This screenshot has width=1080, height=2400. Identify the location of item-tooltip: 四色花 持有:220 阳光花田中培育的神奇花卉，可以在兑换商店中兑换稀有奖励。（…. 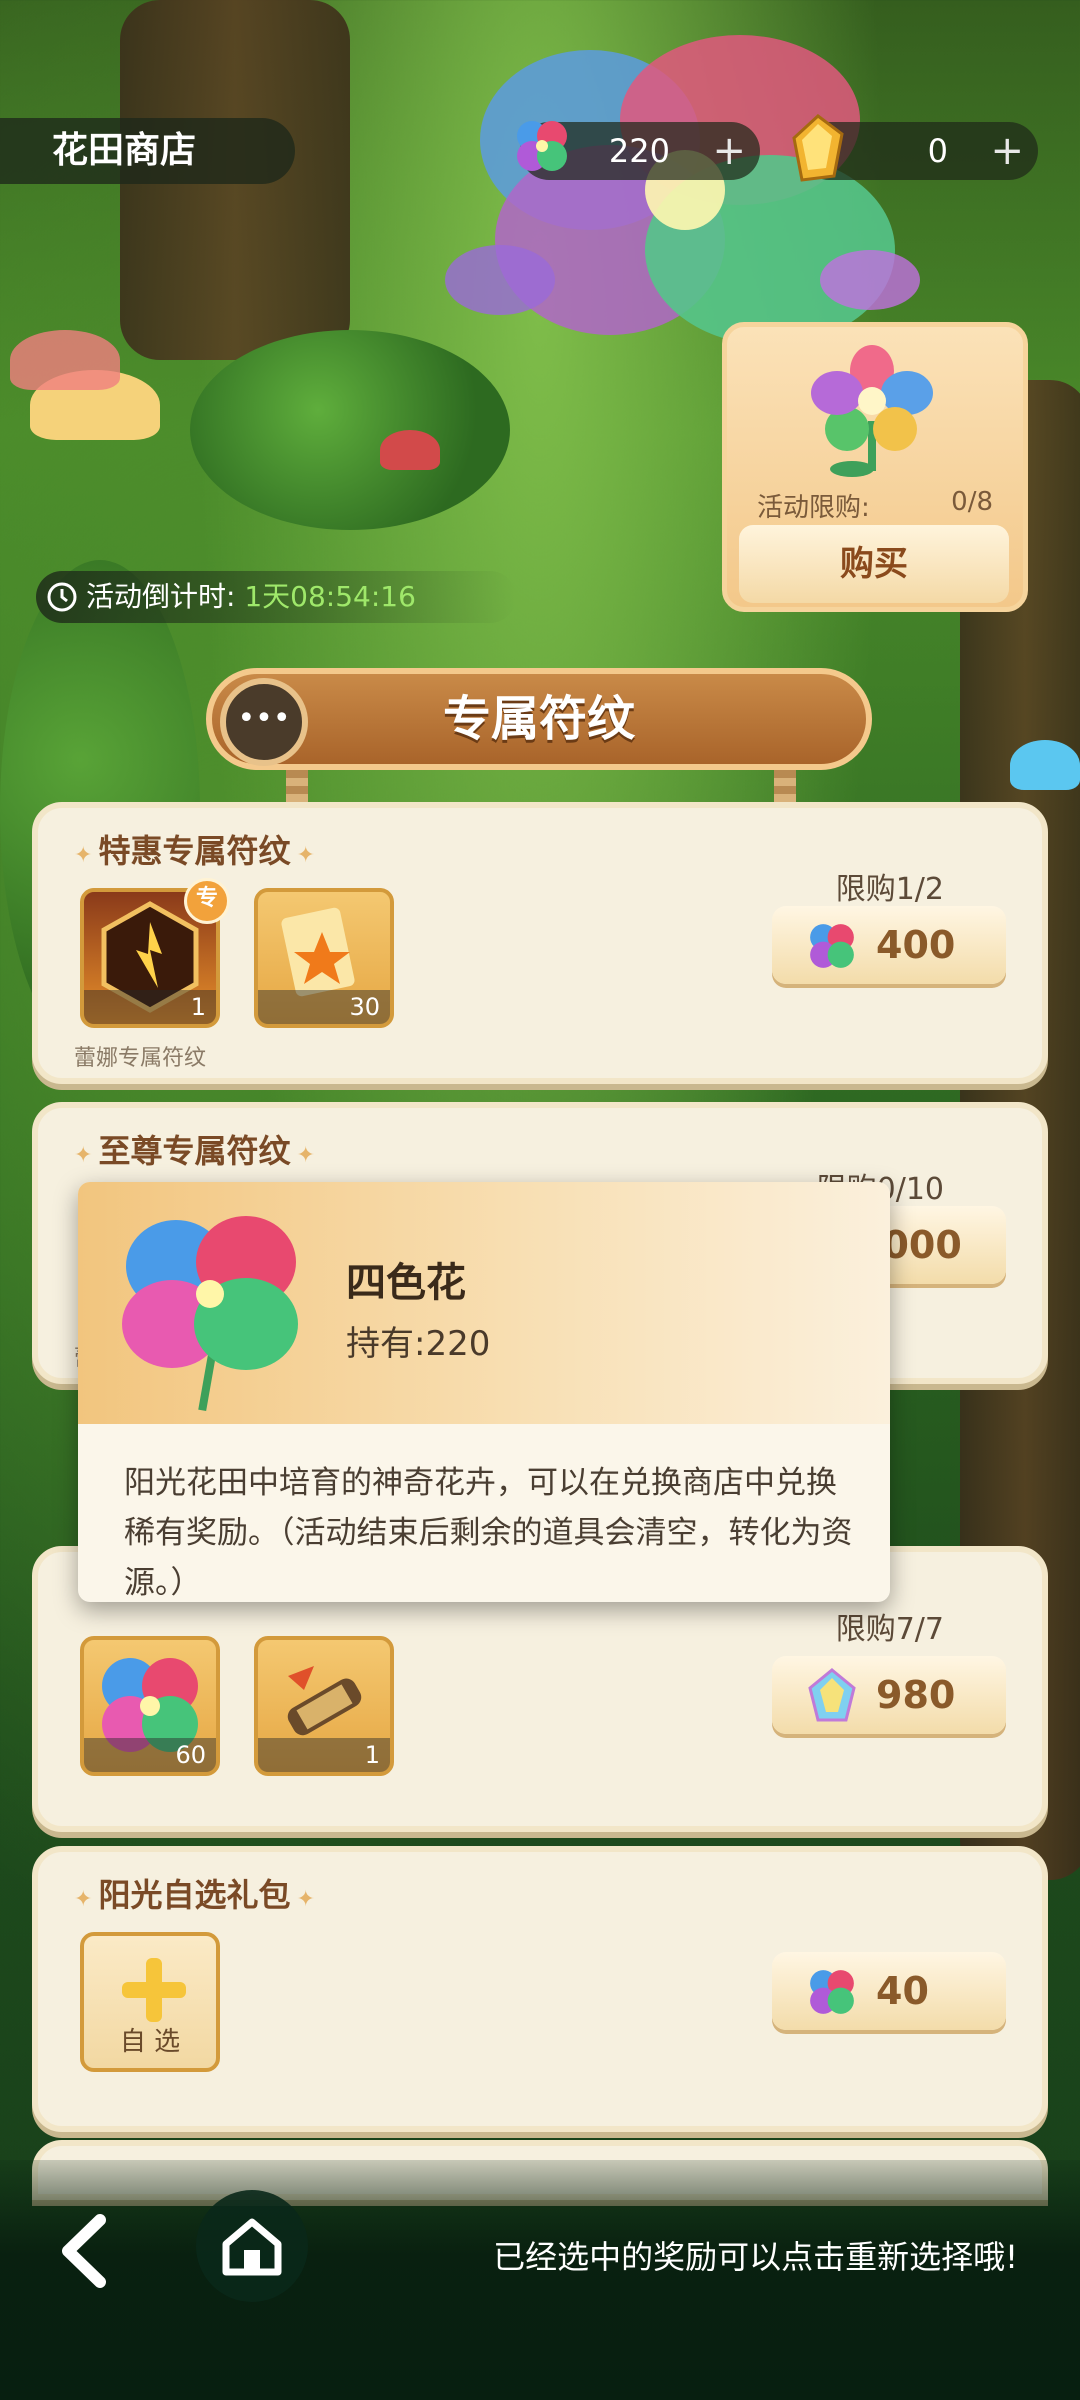
(484, 1392).